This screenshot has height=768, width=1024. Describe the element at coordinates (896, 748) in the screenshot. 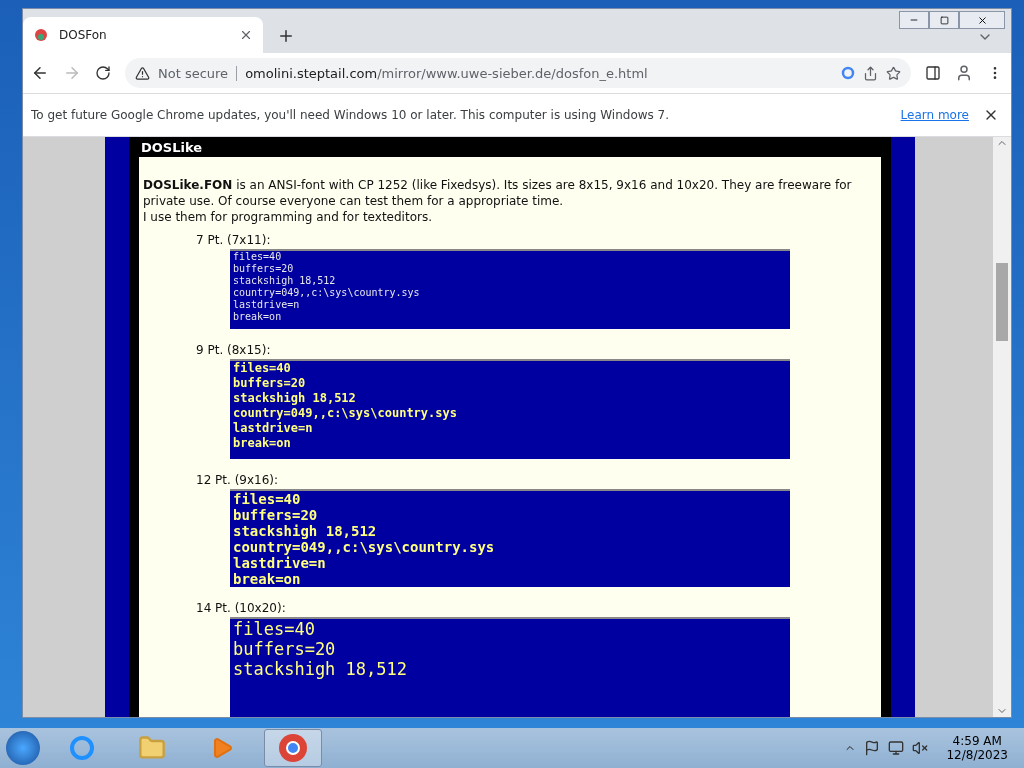

I see `network-icon` at that location.